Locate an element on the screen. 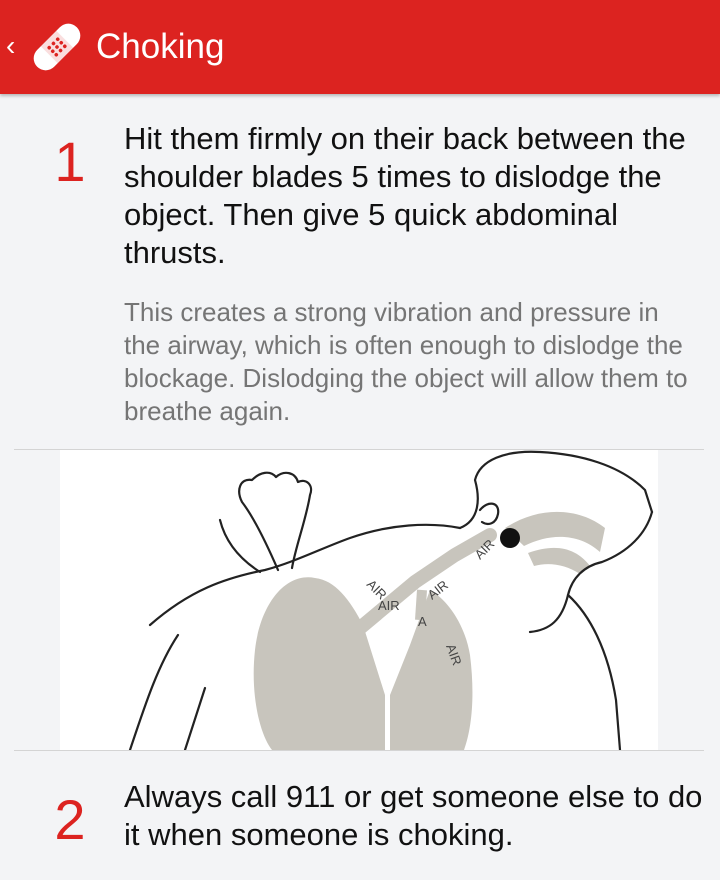 The height and width of the screenshot is (880, 720). air-label: A is located at coordinates (422, 621).